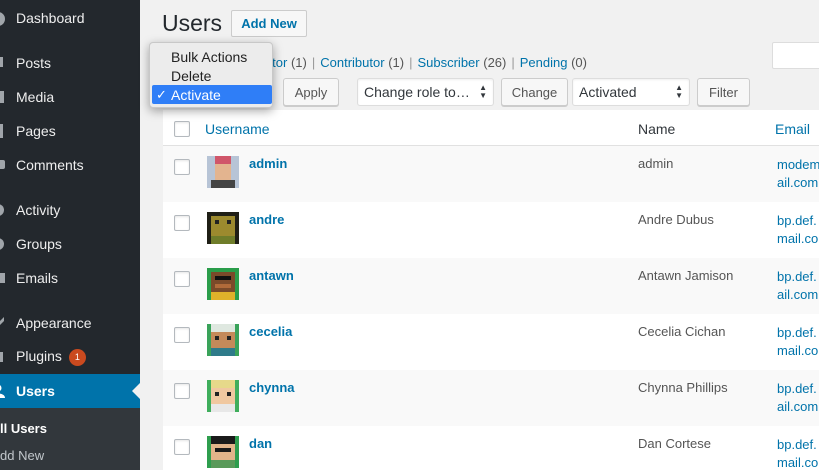 This screenshot has width=819, height=470. What do you see at coordinates (683, 387) in the screenshot?
I see `user-display-name: Chynna Phillips` at bounding box center [683, 387].